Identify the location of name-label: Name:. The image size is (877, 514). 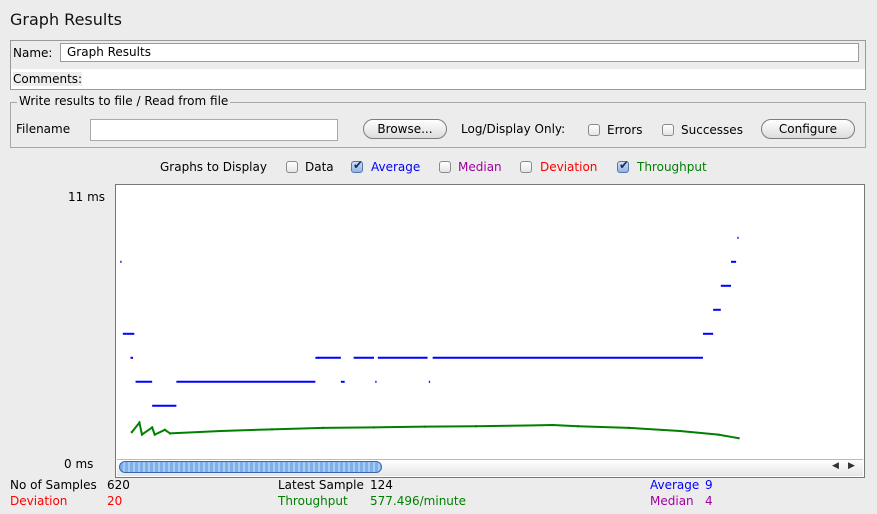
(33, 53).